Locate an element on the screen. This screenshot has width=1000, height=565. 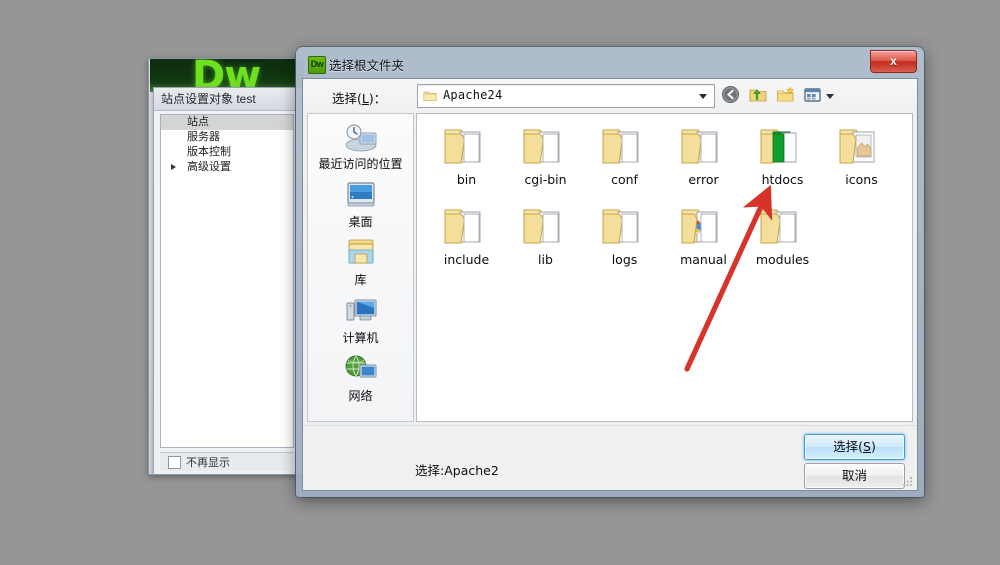
folder-item-bin: bin is located at coordinates (466, 154).